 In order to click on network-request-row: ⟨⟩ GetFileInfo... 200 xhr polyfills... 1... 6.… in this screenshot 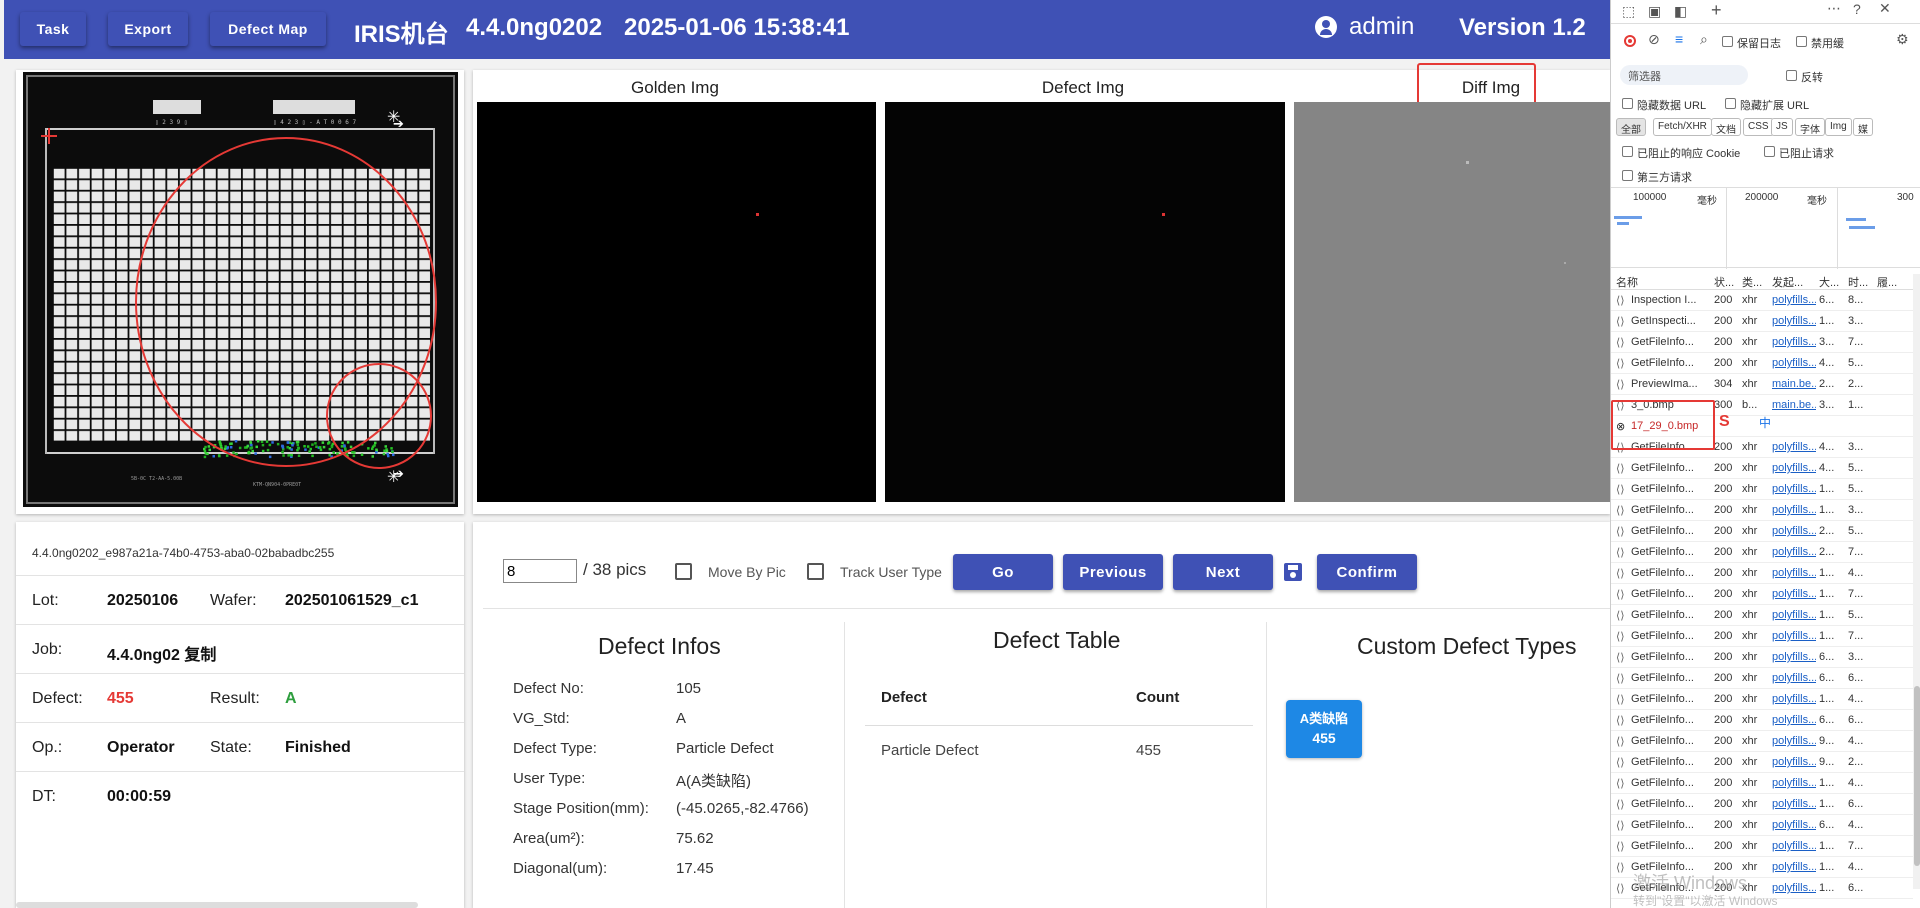, I will do `click(1762, 804)`.